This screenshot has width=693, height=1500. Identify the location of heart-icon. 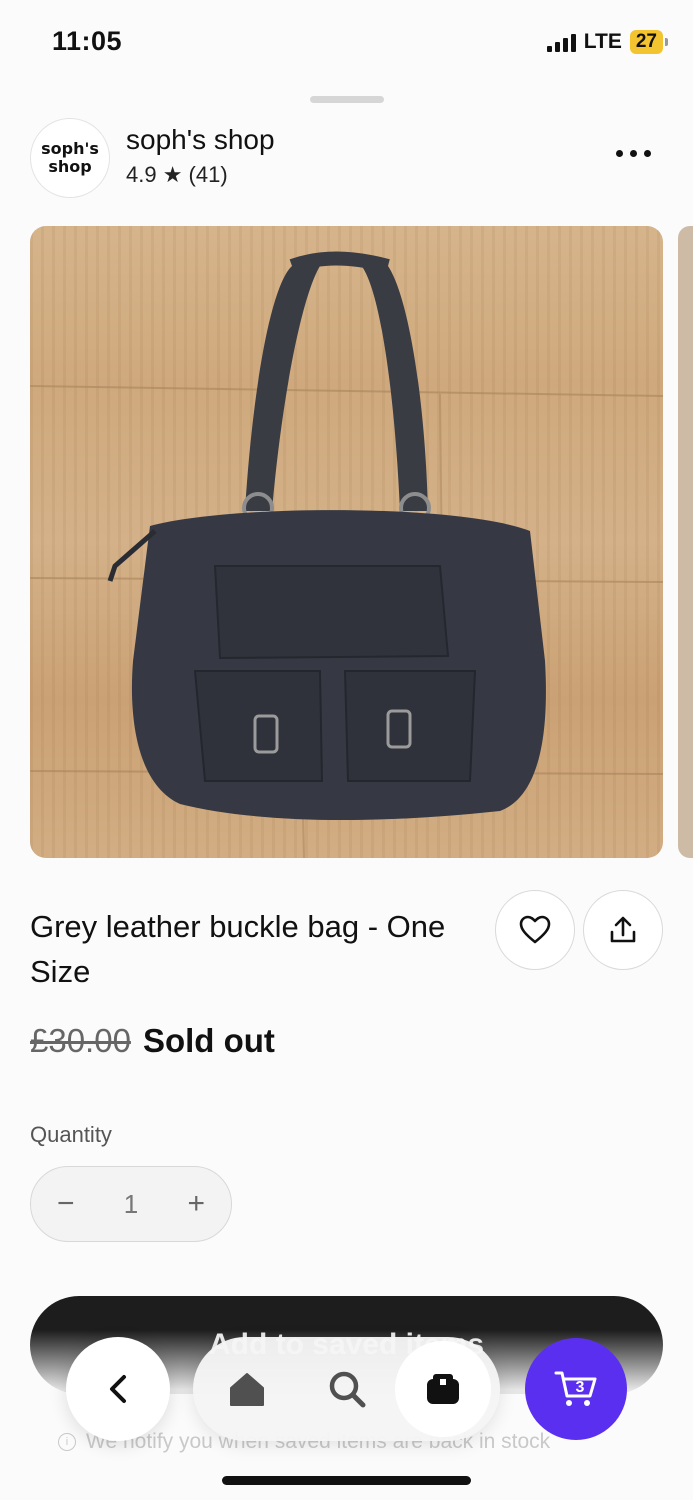
(535, 929).